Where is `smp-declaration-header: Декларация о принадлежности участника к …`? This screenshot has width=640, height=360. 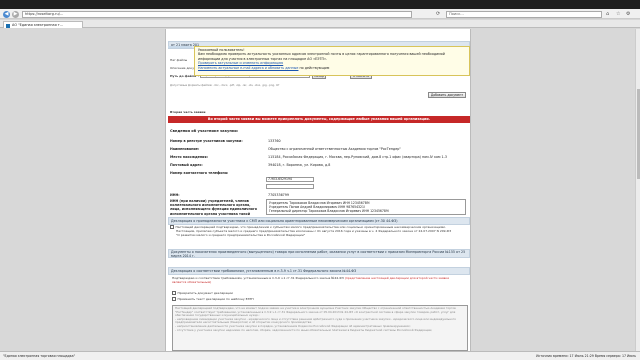
smp-declaration-header: Декларация о принадлежности участника к … is located at coordinates (319, 221).